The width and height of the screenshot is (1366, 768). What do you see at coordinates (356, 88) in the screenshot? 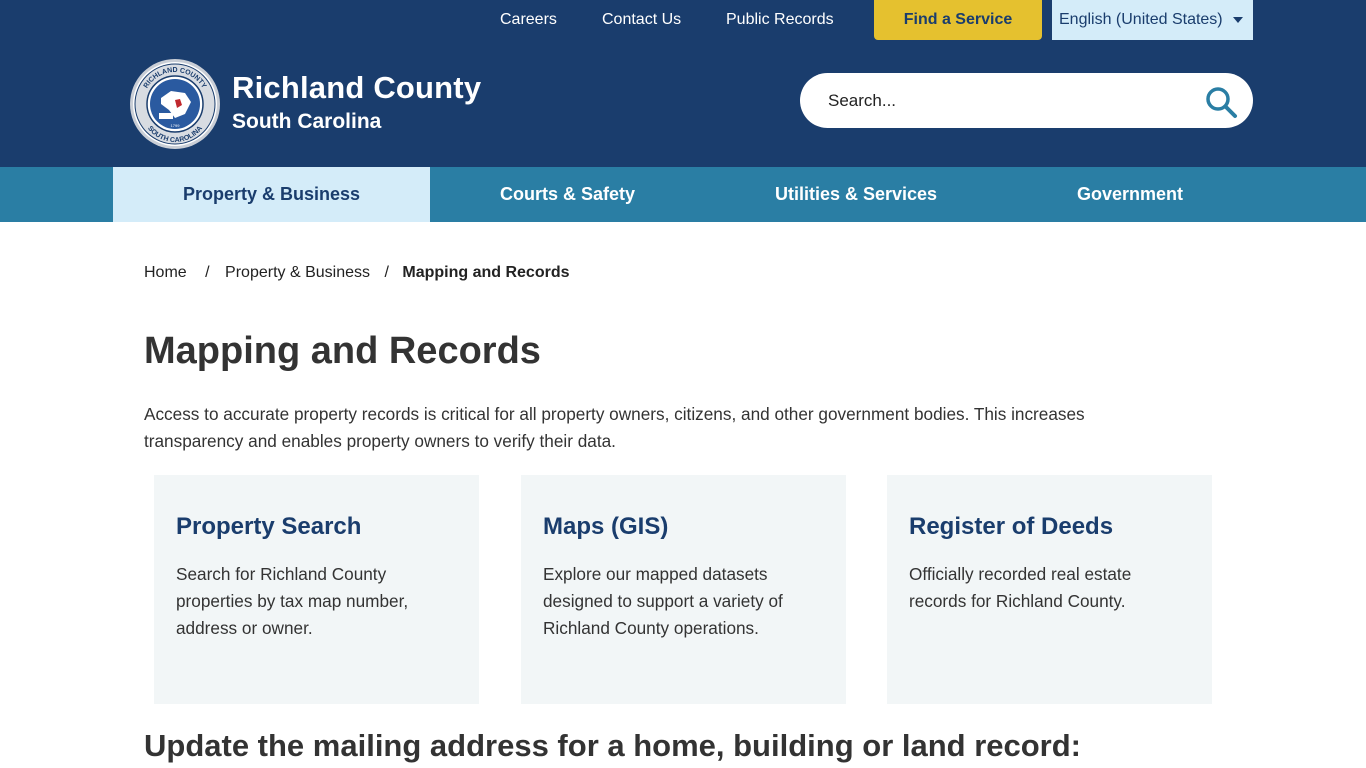
I see `site-title: Richland County` at bounding box center [356, 88].